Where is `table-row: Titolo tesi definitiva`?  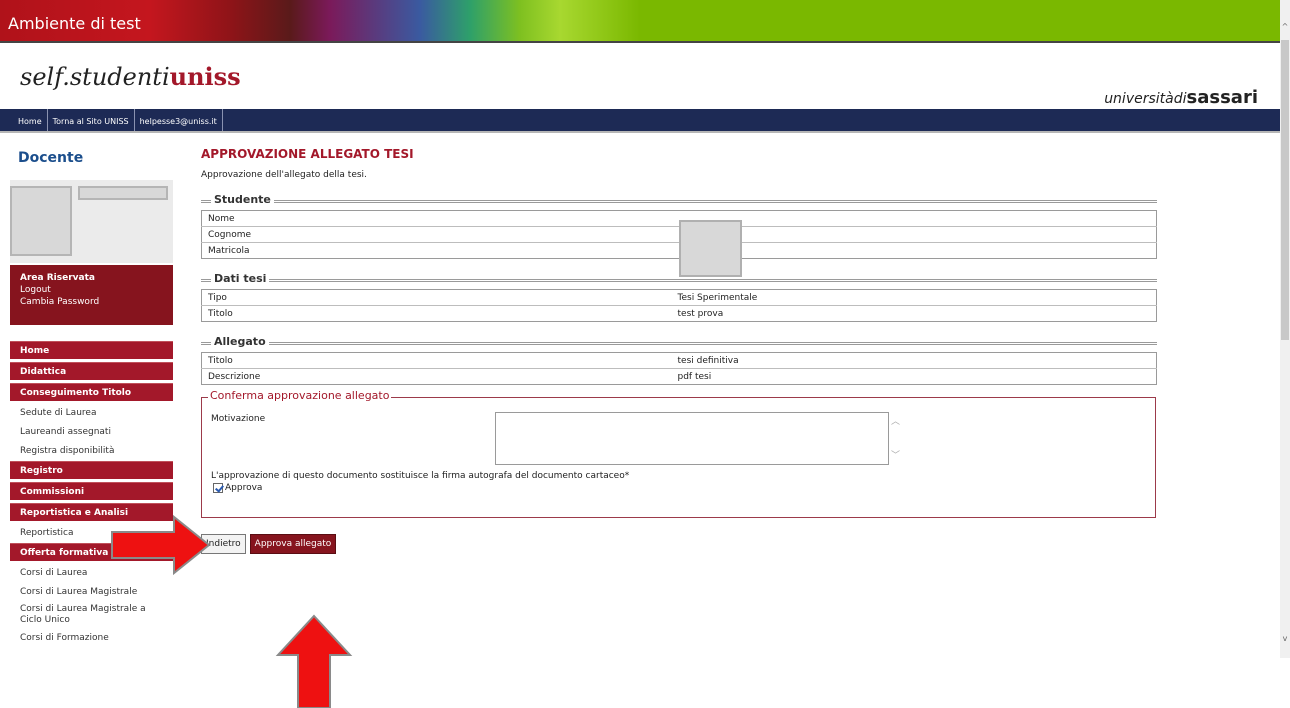
table-row: Titolo tesi definitiva is located at coordinates (679, 360).